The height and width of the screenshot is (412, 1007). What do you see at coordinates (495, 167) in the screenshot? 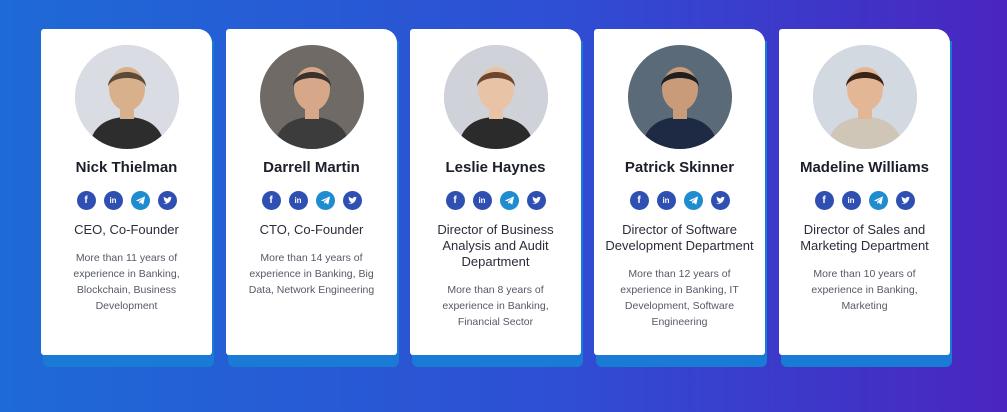
I see `member-name: Leslie Haynes` at bounding box center [495, 167].